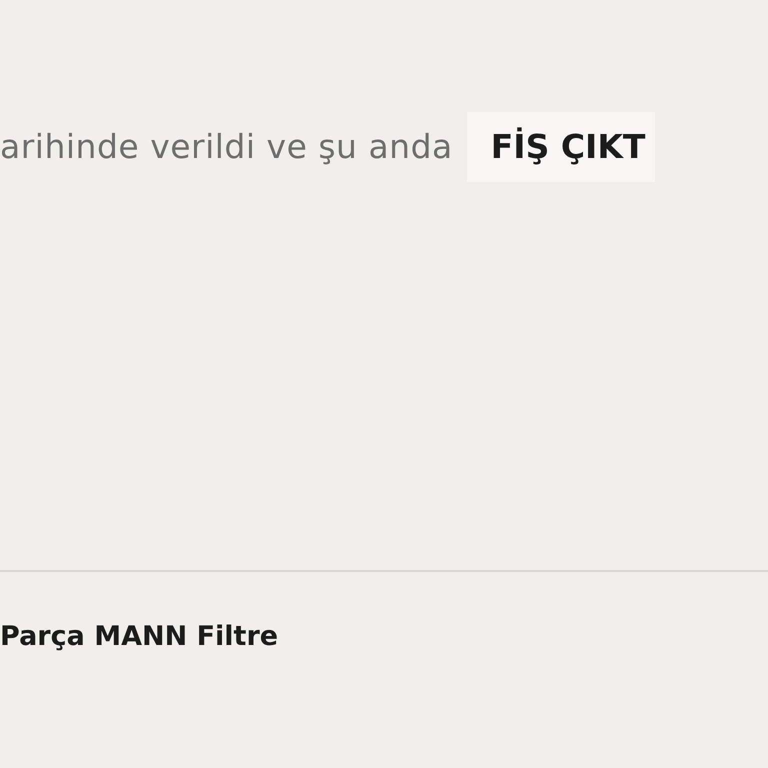 This screenshot has height=768, width=768. I want to click on status-label: FİŞ ÇIKT, so click(561, 147).